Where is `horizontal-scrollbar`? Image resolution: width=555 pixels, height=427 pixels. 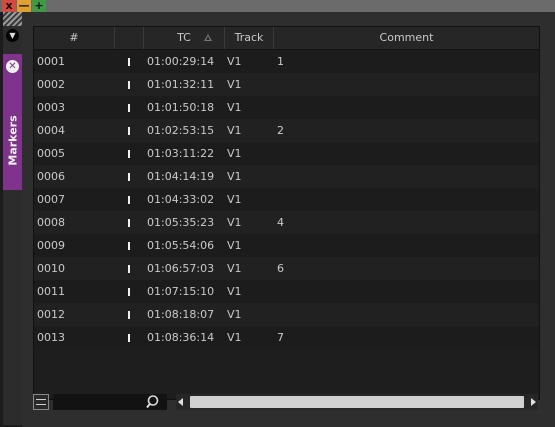 horizontal-scrollbar is located at coordinates (357, 402).